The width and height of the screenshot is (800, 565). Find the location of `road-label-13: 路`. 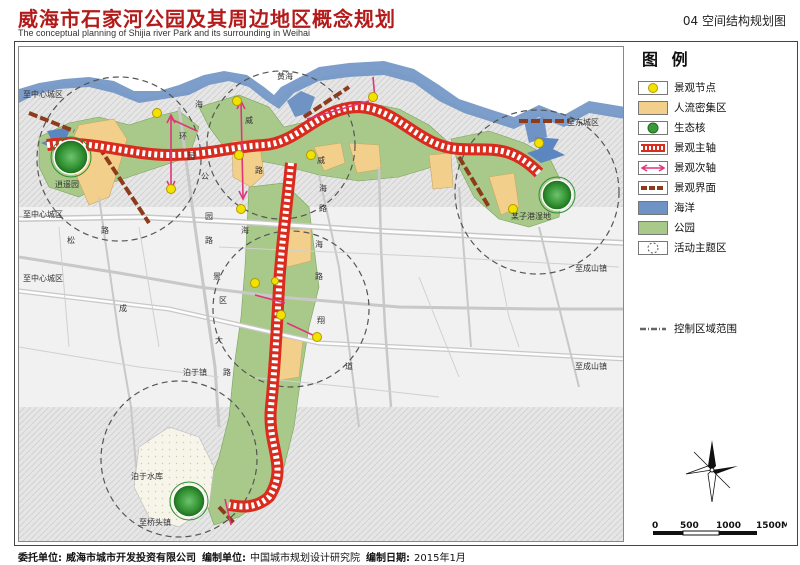

road-label-13: 路 is located at coordinates (319, 276).